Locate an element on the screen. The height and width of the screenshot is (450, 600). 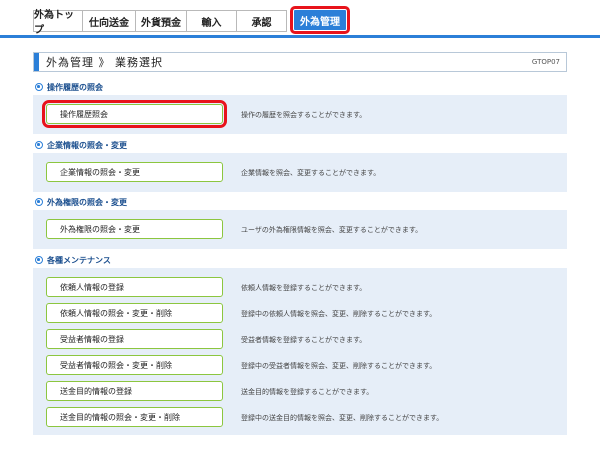
item-description: 依頼人情報を登録することができます。 is located at coordinates (304, 288).